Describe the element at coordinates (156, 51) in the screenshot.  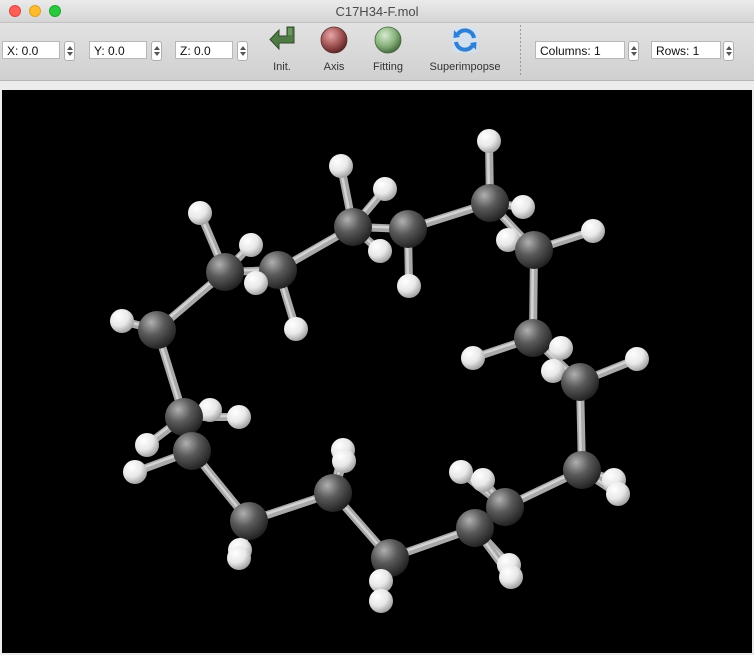
I see `y-stepper` at that location.